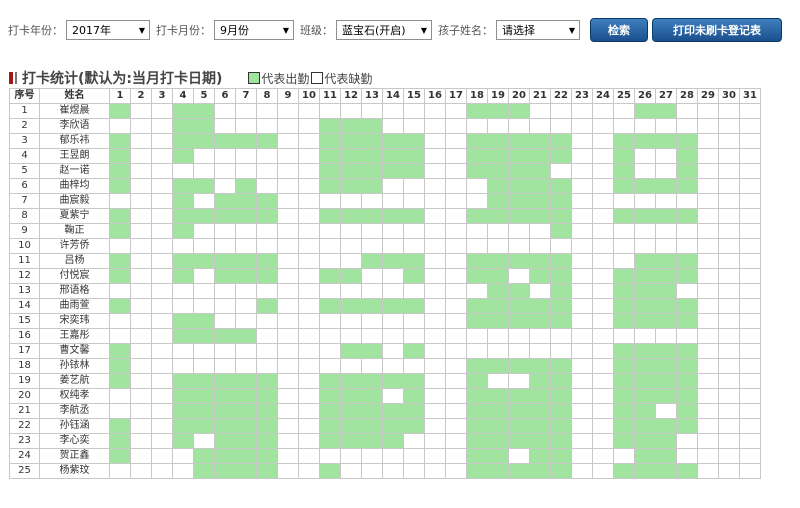 The width and height of the screenshot is (800, 508). What do you see at coordinates (538, 30) in the screenshot?
I see `child-select: 请选择 ▼` at bounding box center [538, 30].